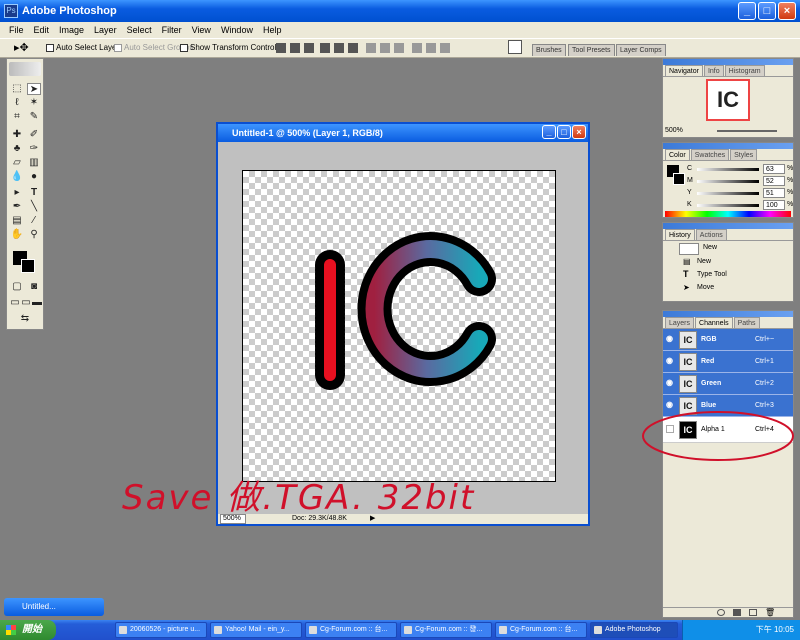 This screenshot has height=640, width=800. I want to click on align-left-icon, so click(325, 48).